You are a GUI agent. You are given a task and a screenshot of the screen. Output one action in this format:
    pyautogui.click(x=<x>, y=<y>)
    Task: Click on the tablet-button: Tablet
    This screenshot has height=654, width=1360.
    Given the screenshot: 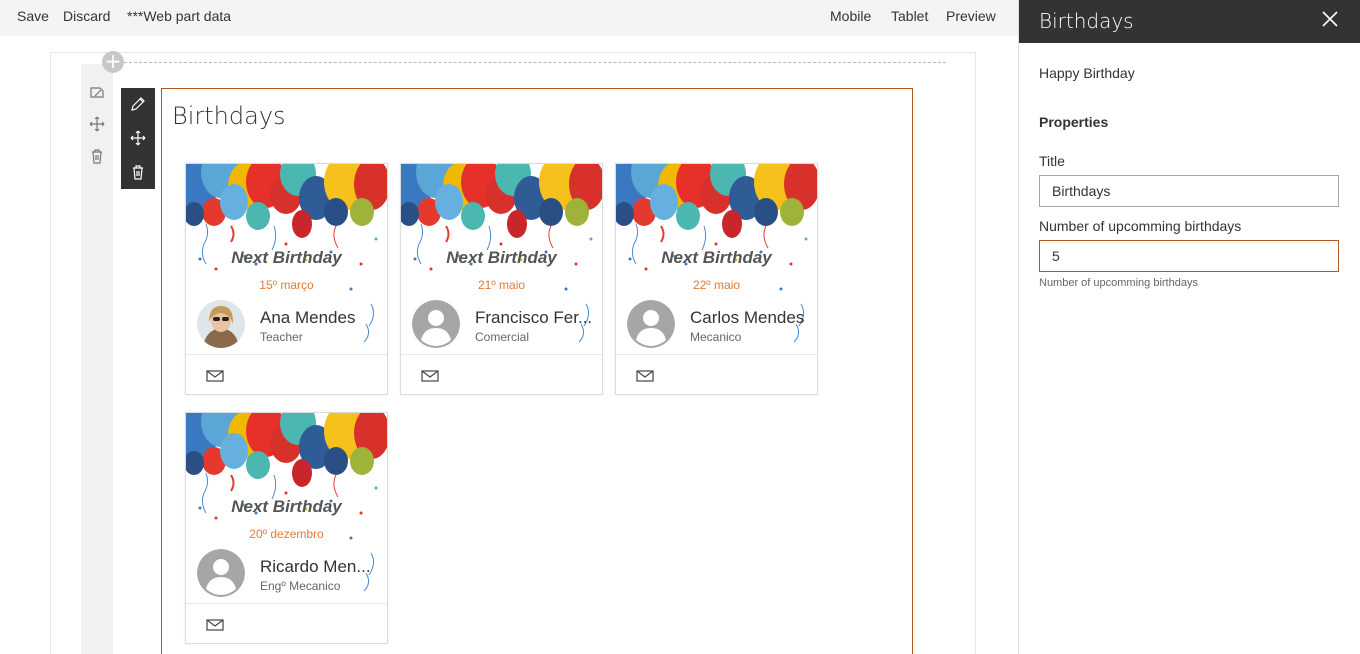 What is the action you would take?
    pyautogui.click(x=909, y=16)
    